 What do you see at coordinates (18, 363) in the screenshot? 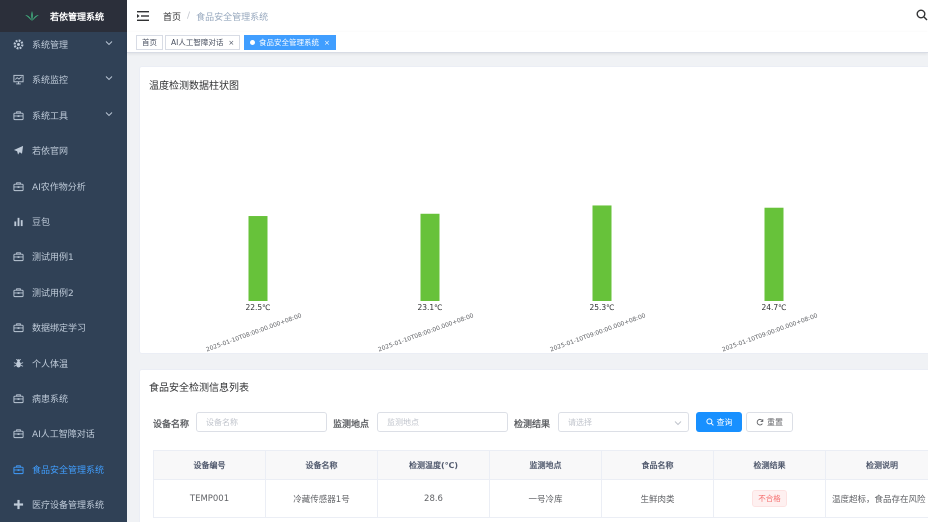
I see `bug-icon` at bounding box center [18, 363].